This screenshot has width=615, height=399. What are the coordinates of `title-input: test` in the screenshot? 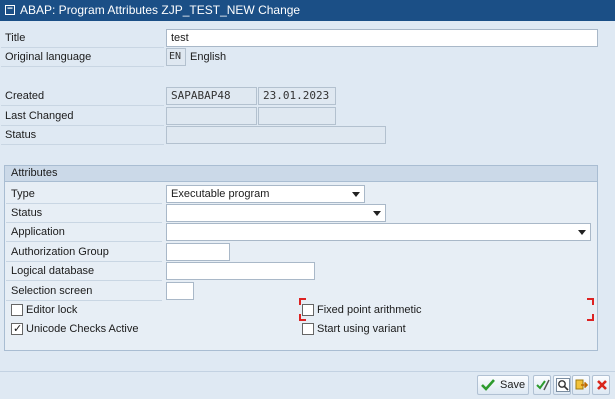 It's located at (382, 38).